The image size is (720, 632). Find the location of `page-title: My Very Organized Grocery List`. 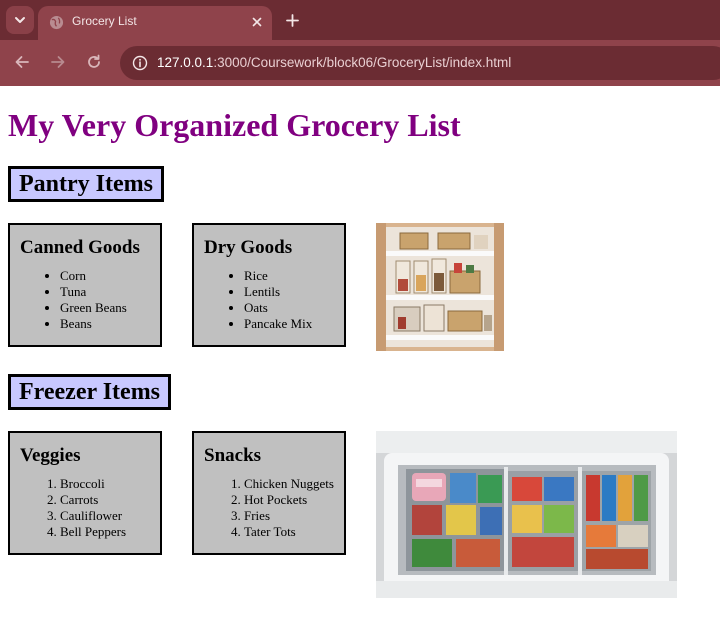

page-title: My Very Organized Grocery List is located at coordinates (234, 125).